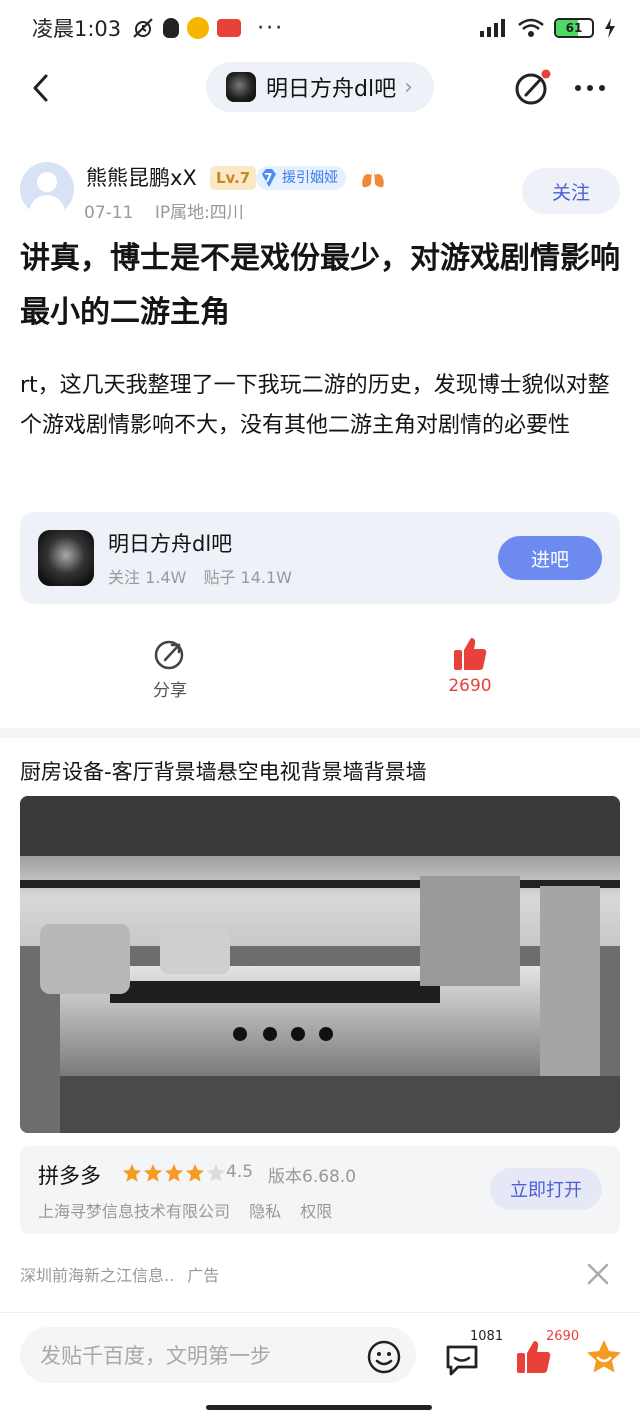 This screenshot has height=1422, width=640. Describe the element at coordinates (199, 213) in the screenshot. I see `ip-location: IP属地:四川` at that location.